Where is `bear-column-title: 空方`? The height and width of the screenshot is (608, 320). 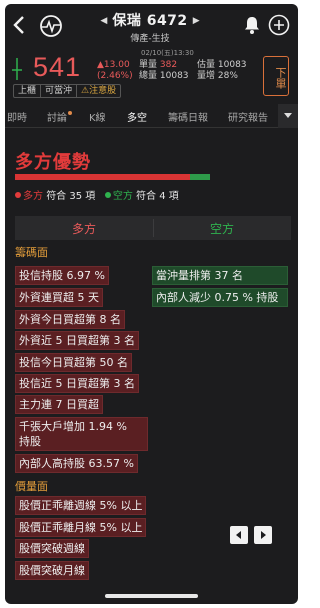
bear-column-title: 空方 is located at coordinates (221, 229).